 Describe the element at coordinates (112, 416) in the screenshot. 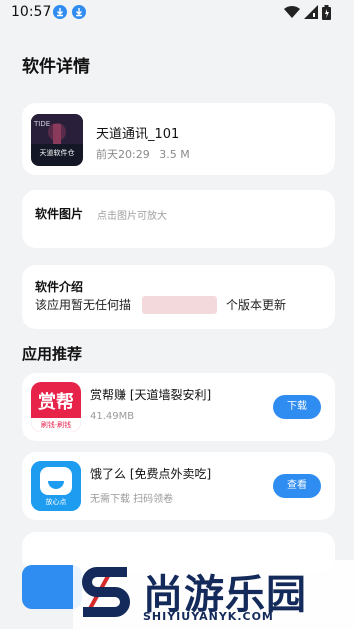

I see `rec-app-size: 41.49MB` at that location.